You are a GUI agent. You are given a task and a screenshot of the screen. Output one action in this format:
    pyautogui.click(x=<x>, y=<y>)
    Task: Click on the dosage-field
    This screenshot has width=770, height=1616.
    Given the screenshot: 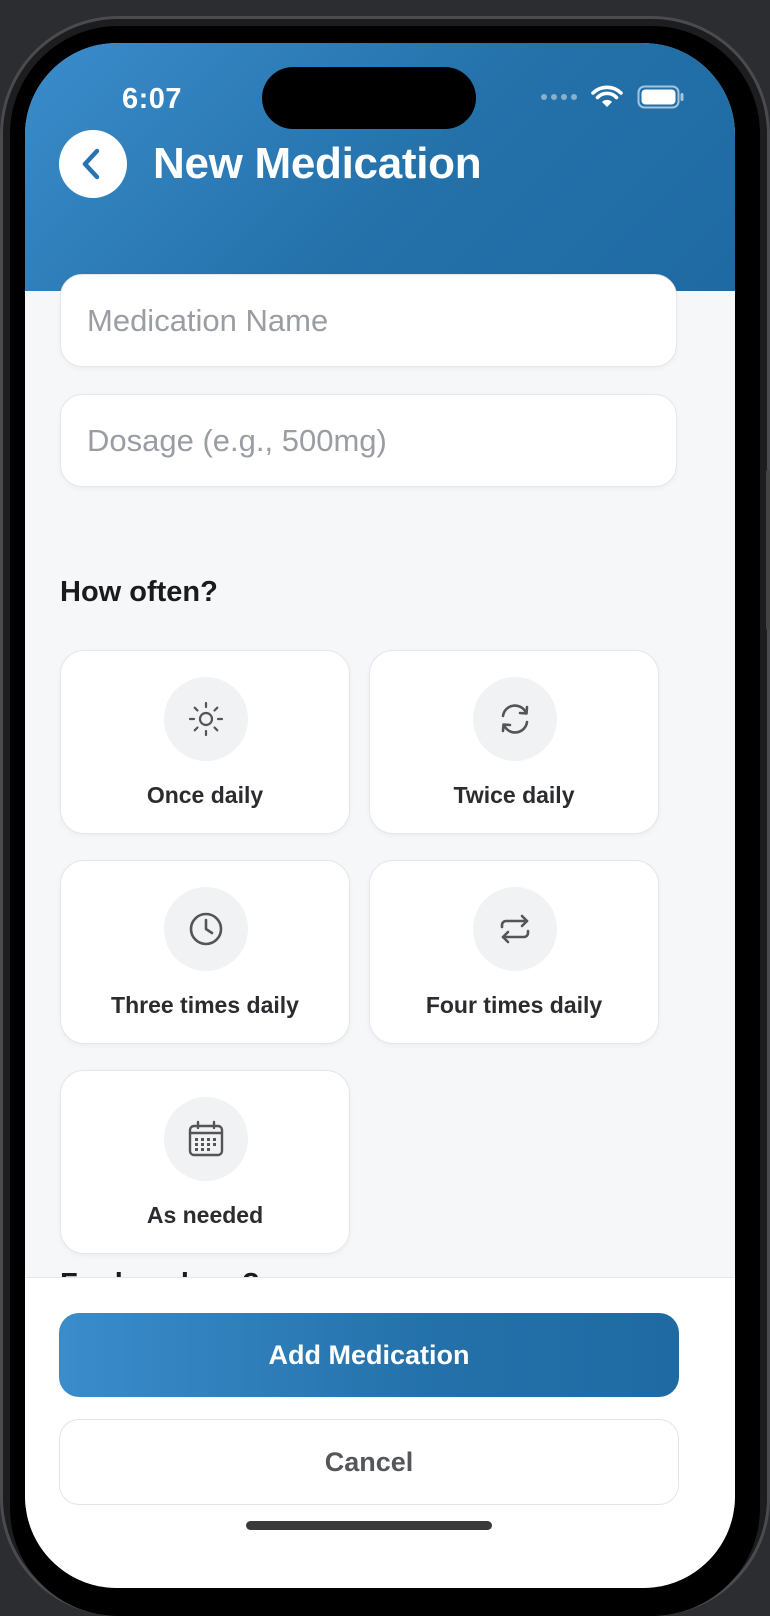 What is the action you would take?
    pyautogui.click(x=368, y=440)
    